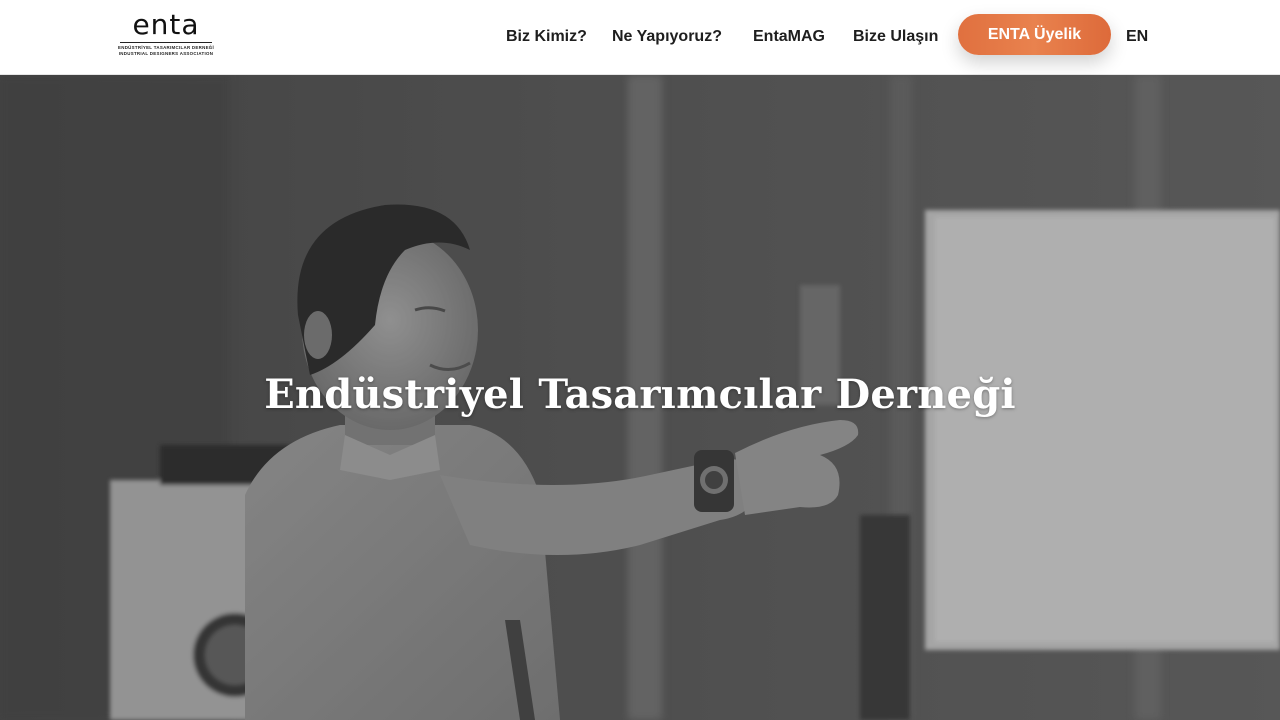 The image size is (1280, 720). I want to click on logo-wordmark: enta, so click(166, 24).